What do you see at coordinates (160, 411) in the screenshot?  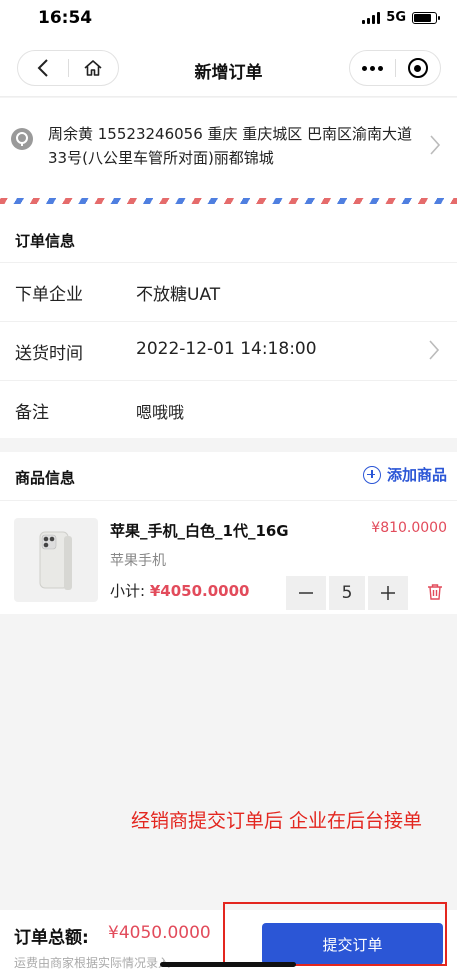 I see `remark-input: 嗯哦哦` at bounding box center [160, 411].